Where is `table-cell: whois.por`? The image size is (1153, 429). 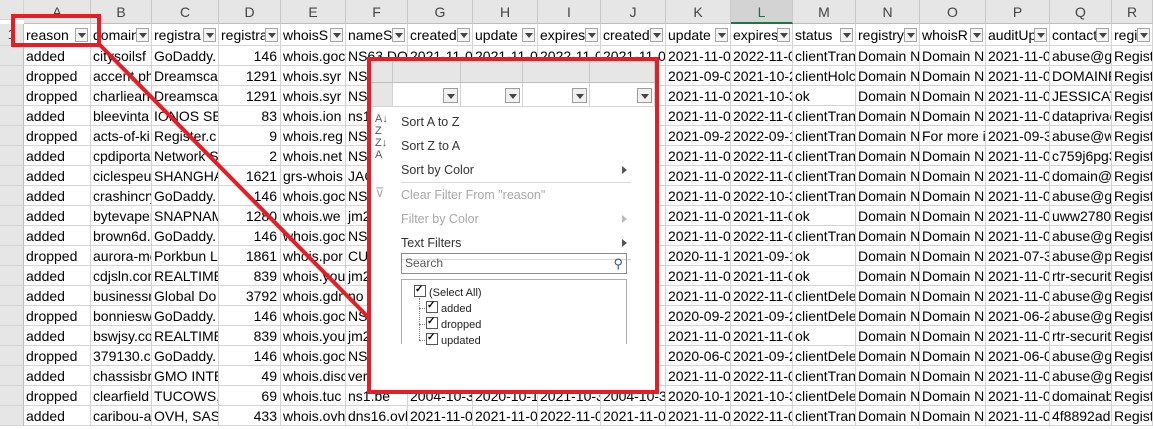 table-cell: whois.por is located at coordinates (313, 256).